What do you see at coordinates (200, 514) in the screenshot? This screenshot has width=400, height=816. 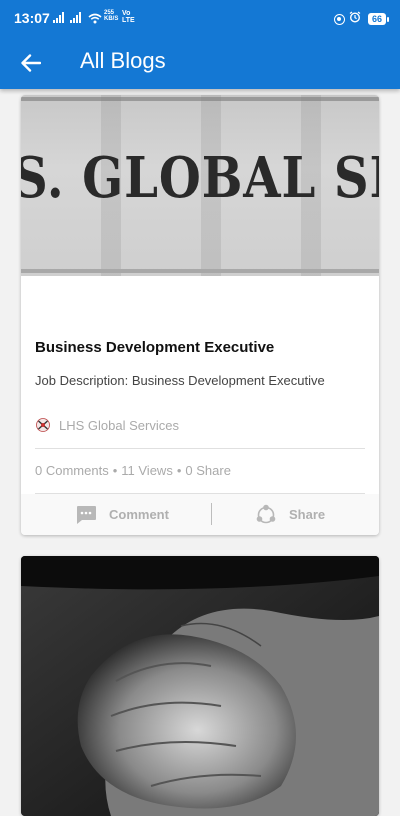 I see `blog-actions: Comment Share` at bounding box center [200, 514].